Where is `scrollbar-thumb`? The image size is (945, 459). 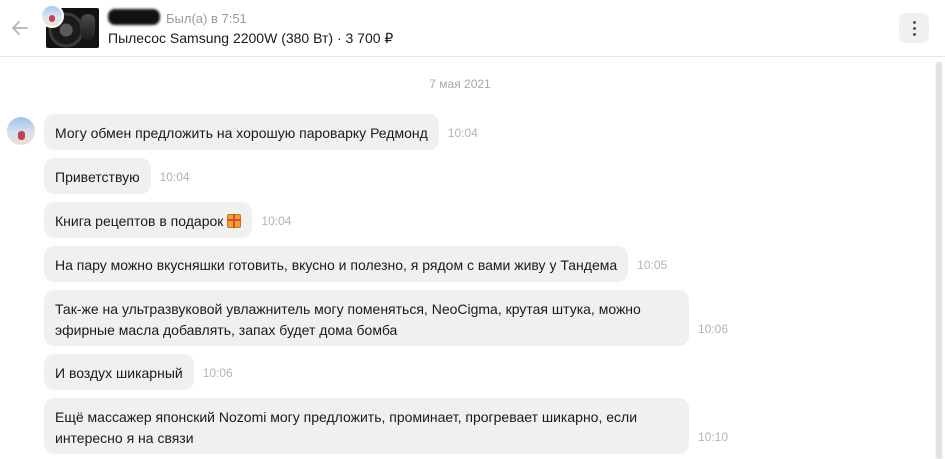
scrollbar-thumb is located at coordinates (939, 260).